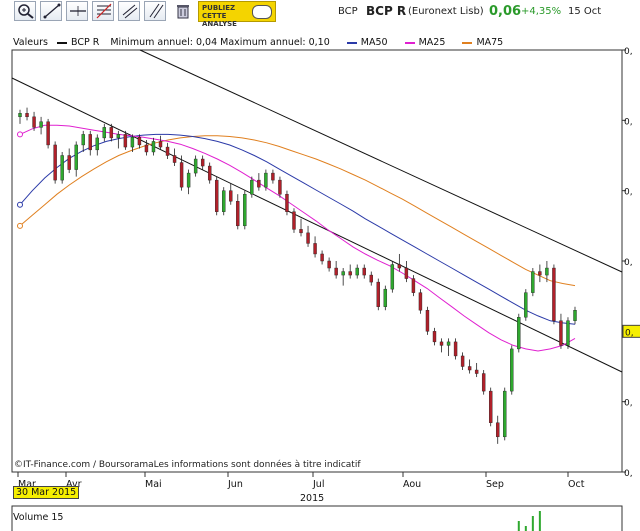  Describe the element at coordinates (235, 484) in the screenshot. I see `x-tick-label: Jun` at that location.